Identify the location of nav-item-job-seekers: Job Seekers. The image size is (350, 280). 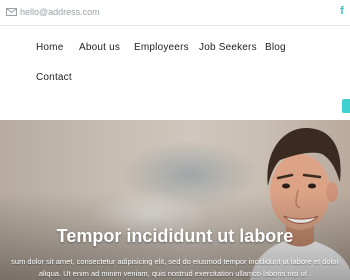
(228, 47).